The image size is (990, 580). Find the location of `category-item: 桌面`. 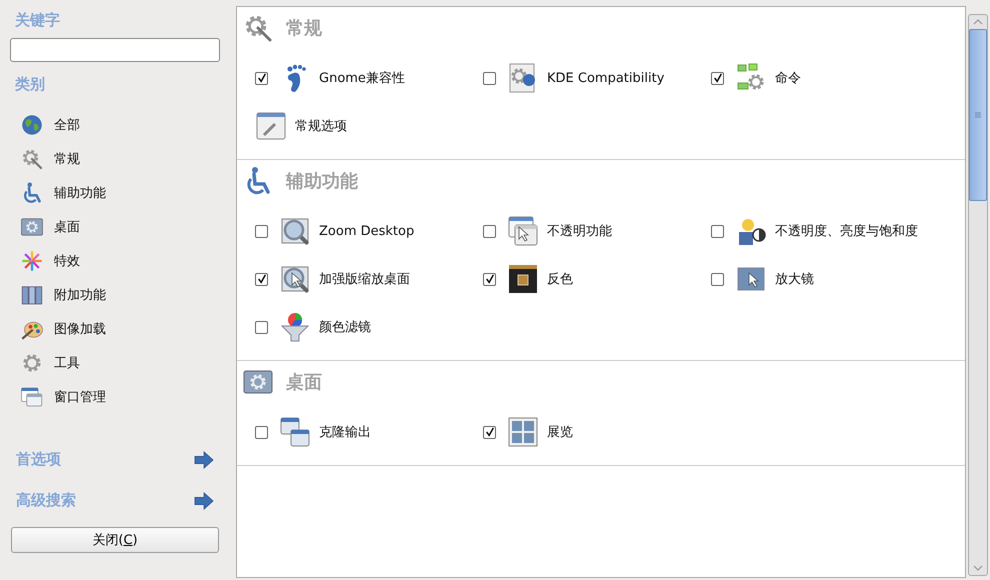

category-item: 桌面 is located at coordinates (115, 227).